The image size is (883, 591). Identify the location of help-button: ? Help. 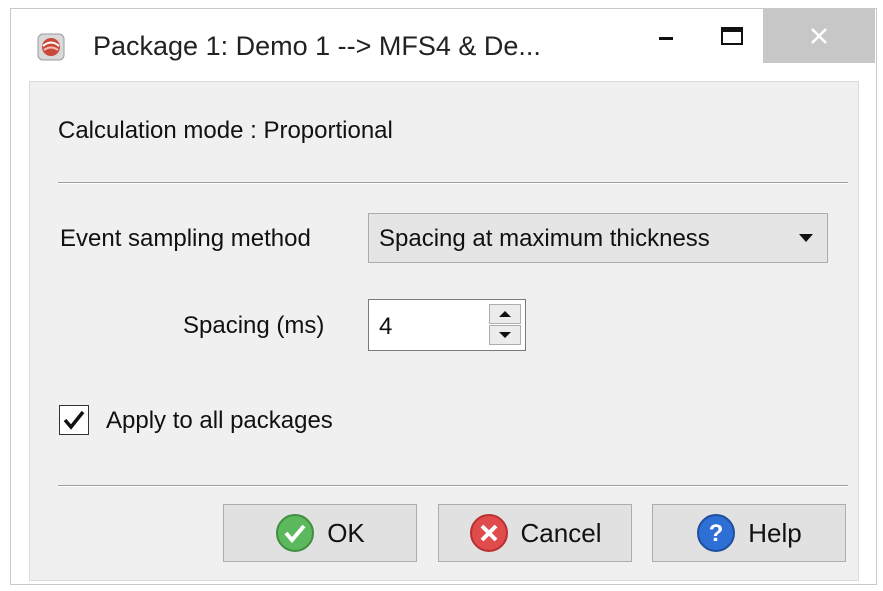
(749, 533).